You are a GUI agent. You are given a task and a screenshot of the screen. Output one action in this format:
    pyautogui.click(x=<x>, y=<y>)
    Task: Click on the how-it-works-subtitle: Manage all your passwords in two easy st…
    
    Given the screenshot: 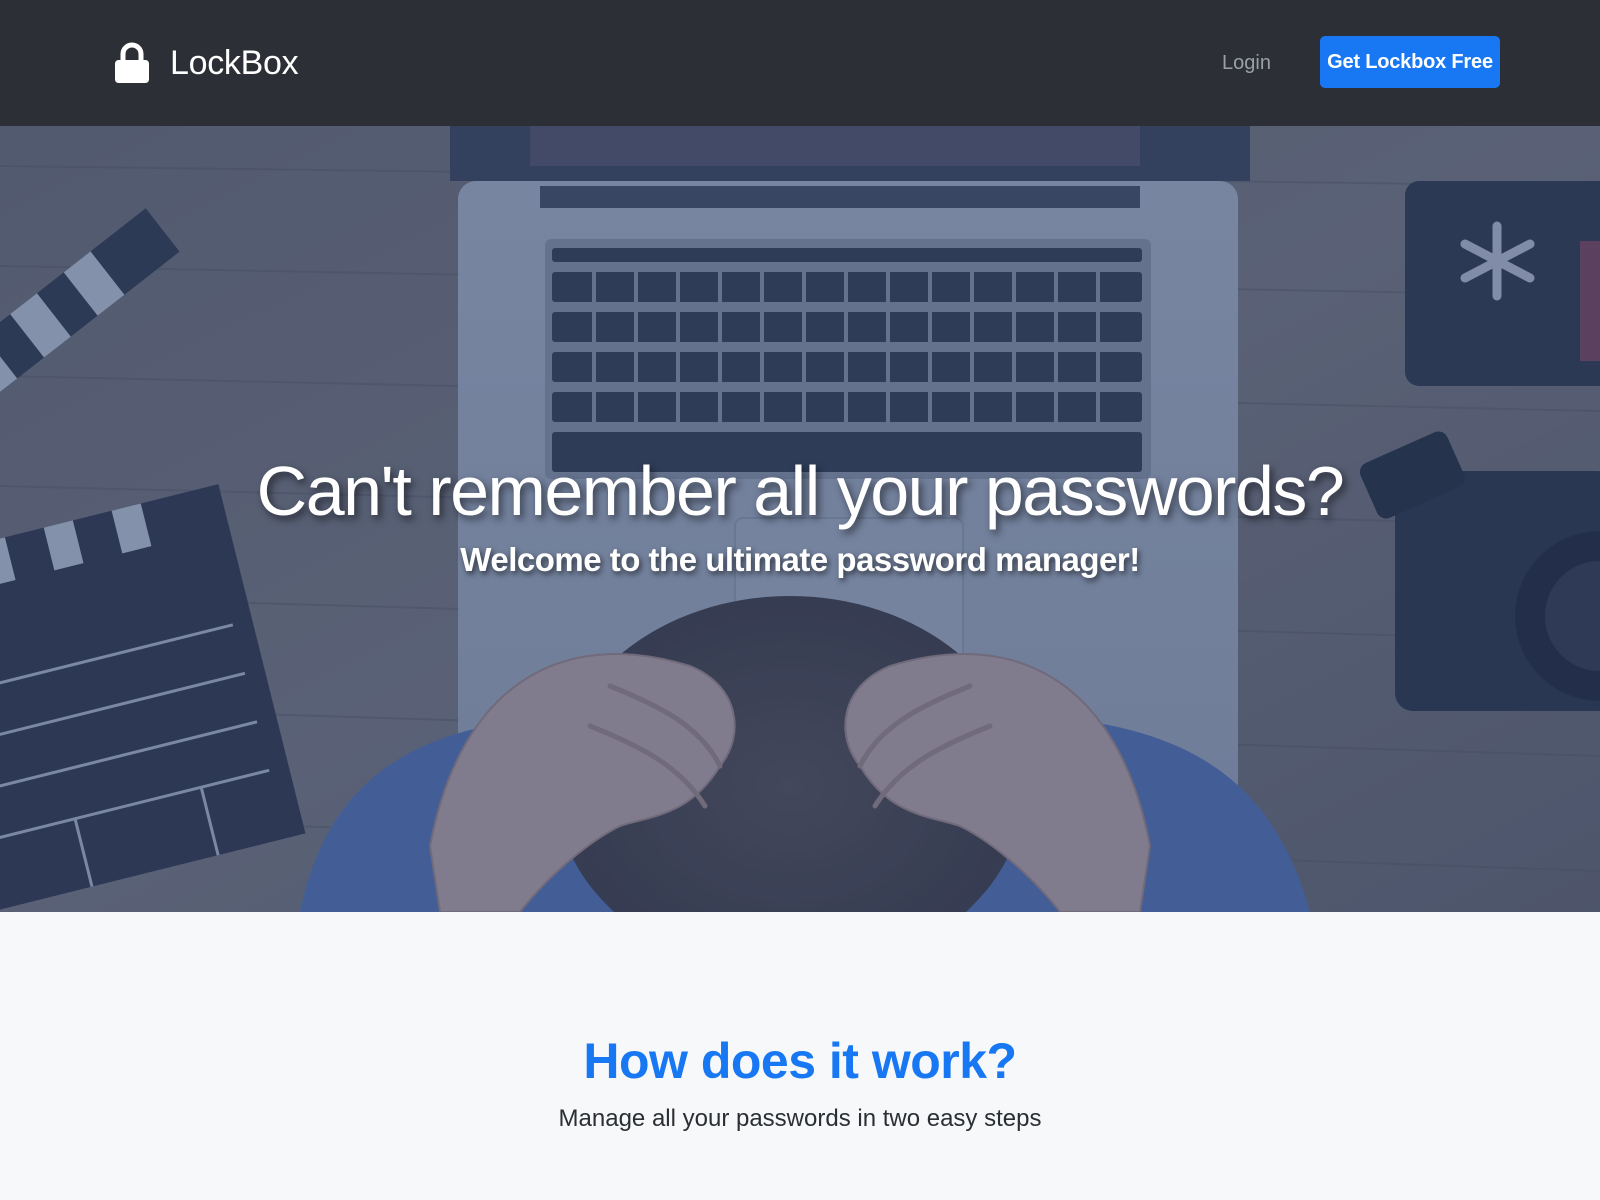 What is the action you would take?
    pyautogui.click(x=800, y=1118)
    